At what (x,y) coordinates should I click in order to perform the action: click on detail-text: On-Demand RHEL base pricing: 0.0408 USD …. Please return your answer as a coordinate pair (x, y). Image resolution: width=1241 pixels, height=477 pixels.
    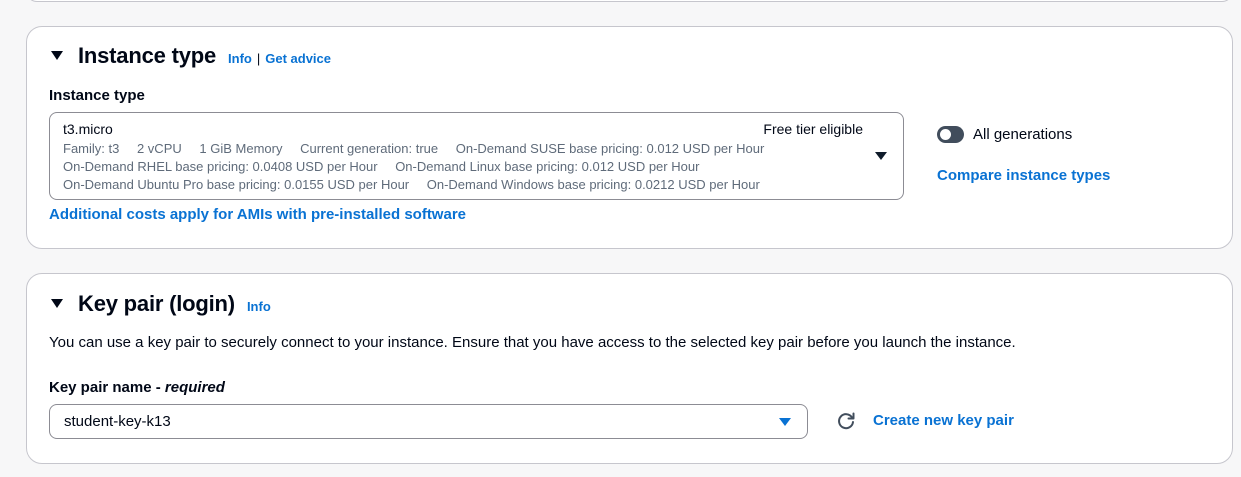
    Looking at the image, I should click on (220, 166).